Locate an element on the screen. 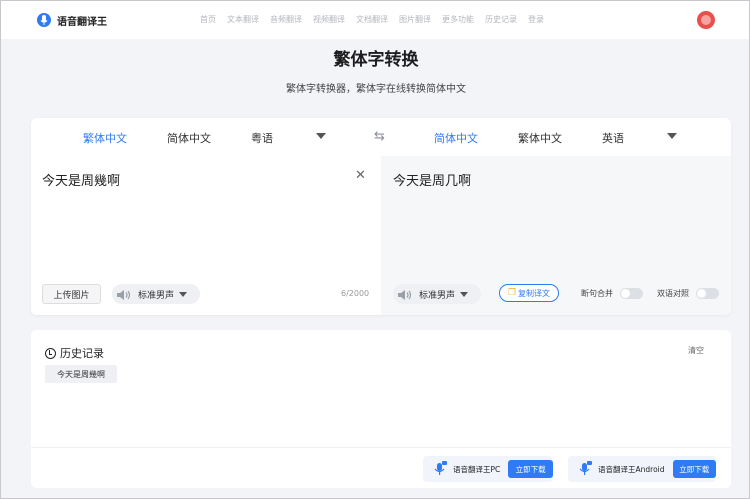 The image size is (750, 499). download-pc-button: 立即下载 is located at coordinates (530, 469).